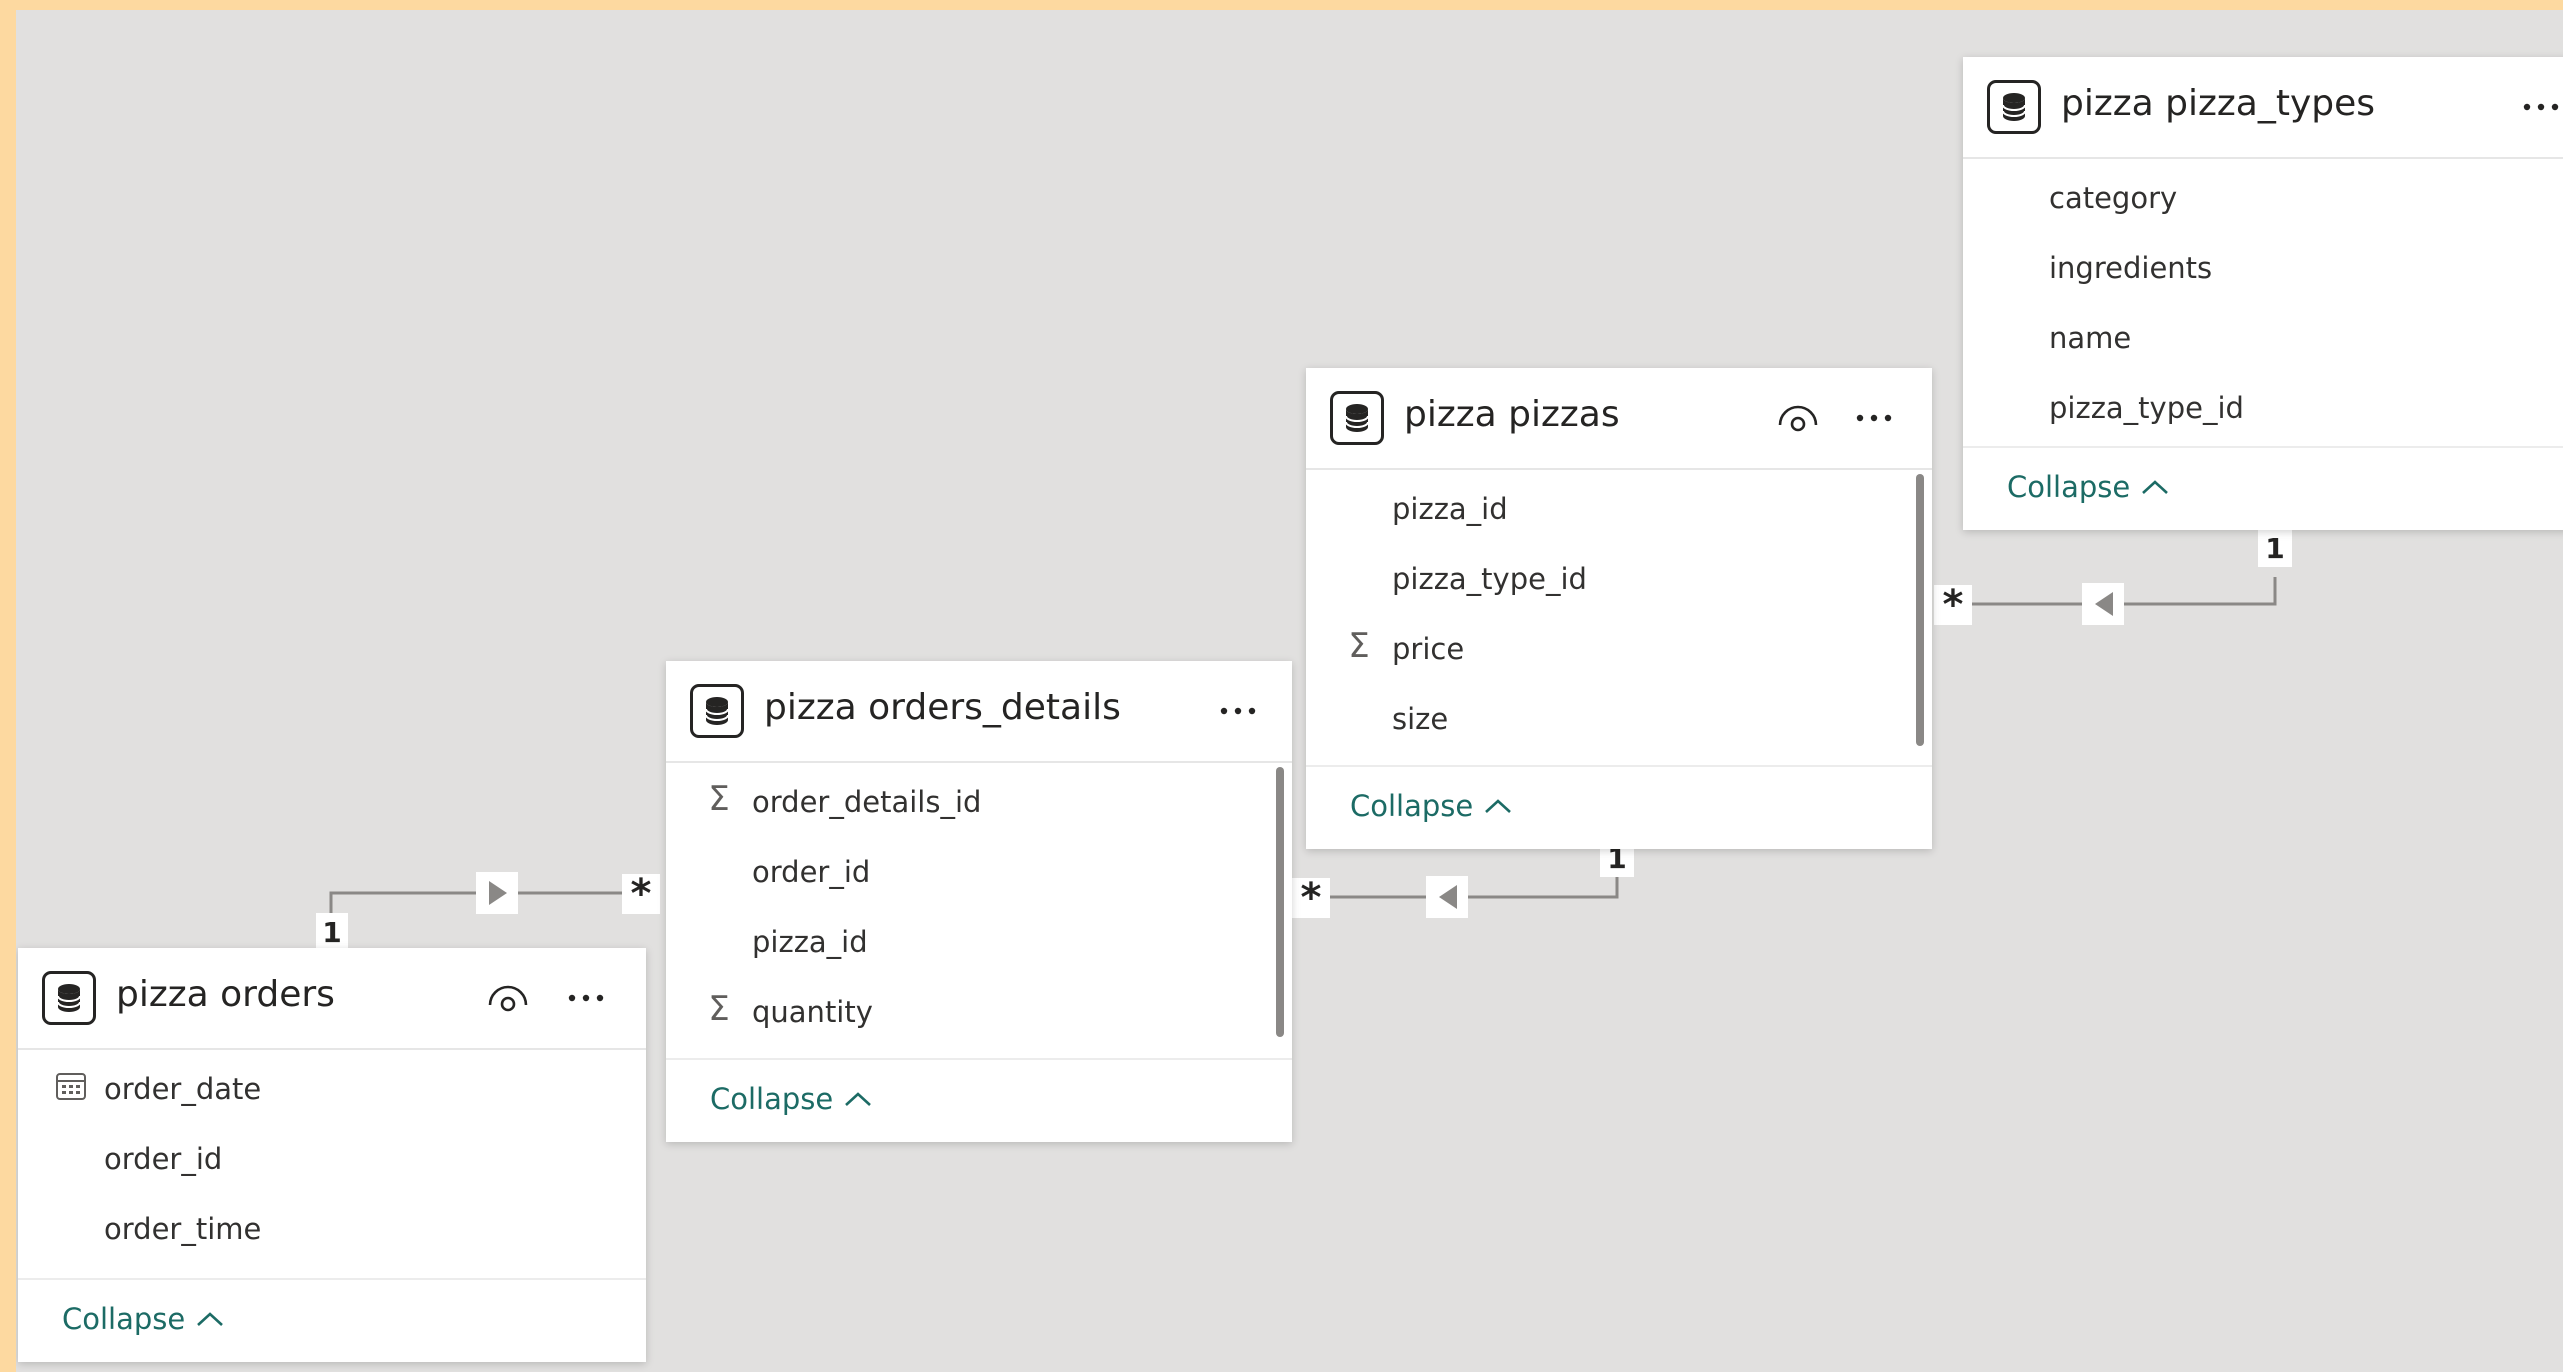 The width and height of the screenshot is (2563, 1372). I want to click on field-row: size, so click(1619, 717).